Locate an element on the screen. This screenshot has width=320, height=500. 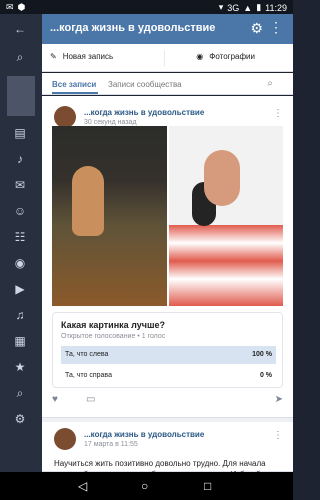
profile-avatar is located at coordinates (21, 96).